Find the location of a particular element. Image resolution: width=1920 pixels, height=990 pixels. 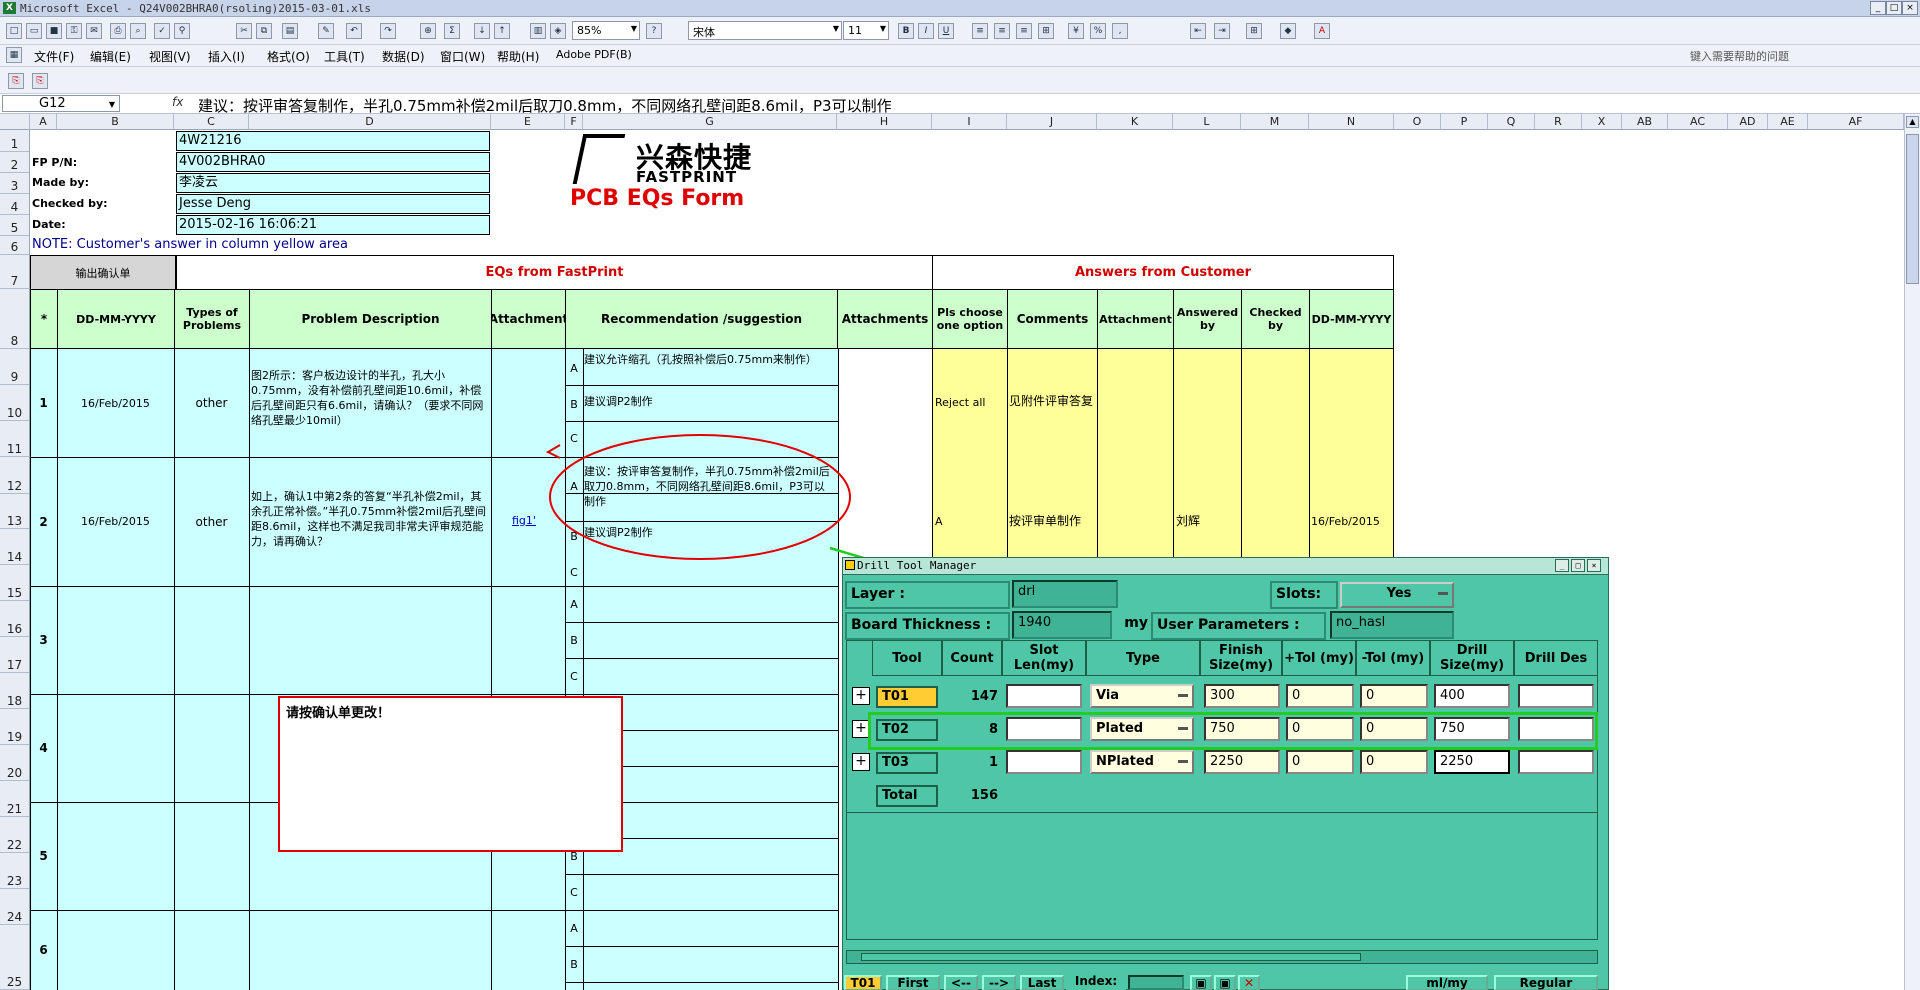

font-size-select: 11 ▼ is located at coordinates (866, 30).